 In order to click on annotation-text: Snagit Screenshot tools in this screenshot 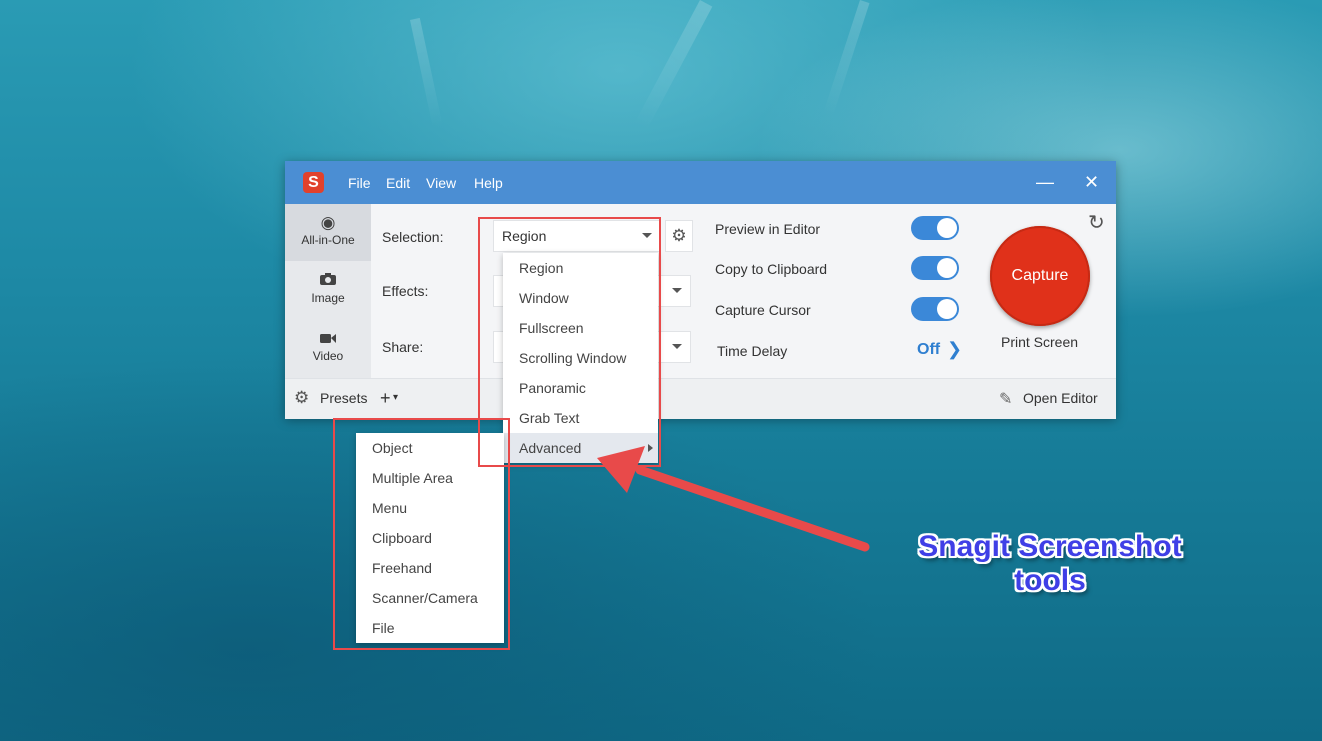, I will do `click(1050, 564)`.